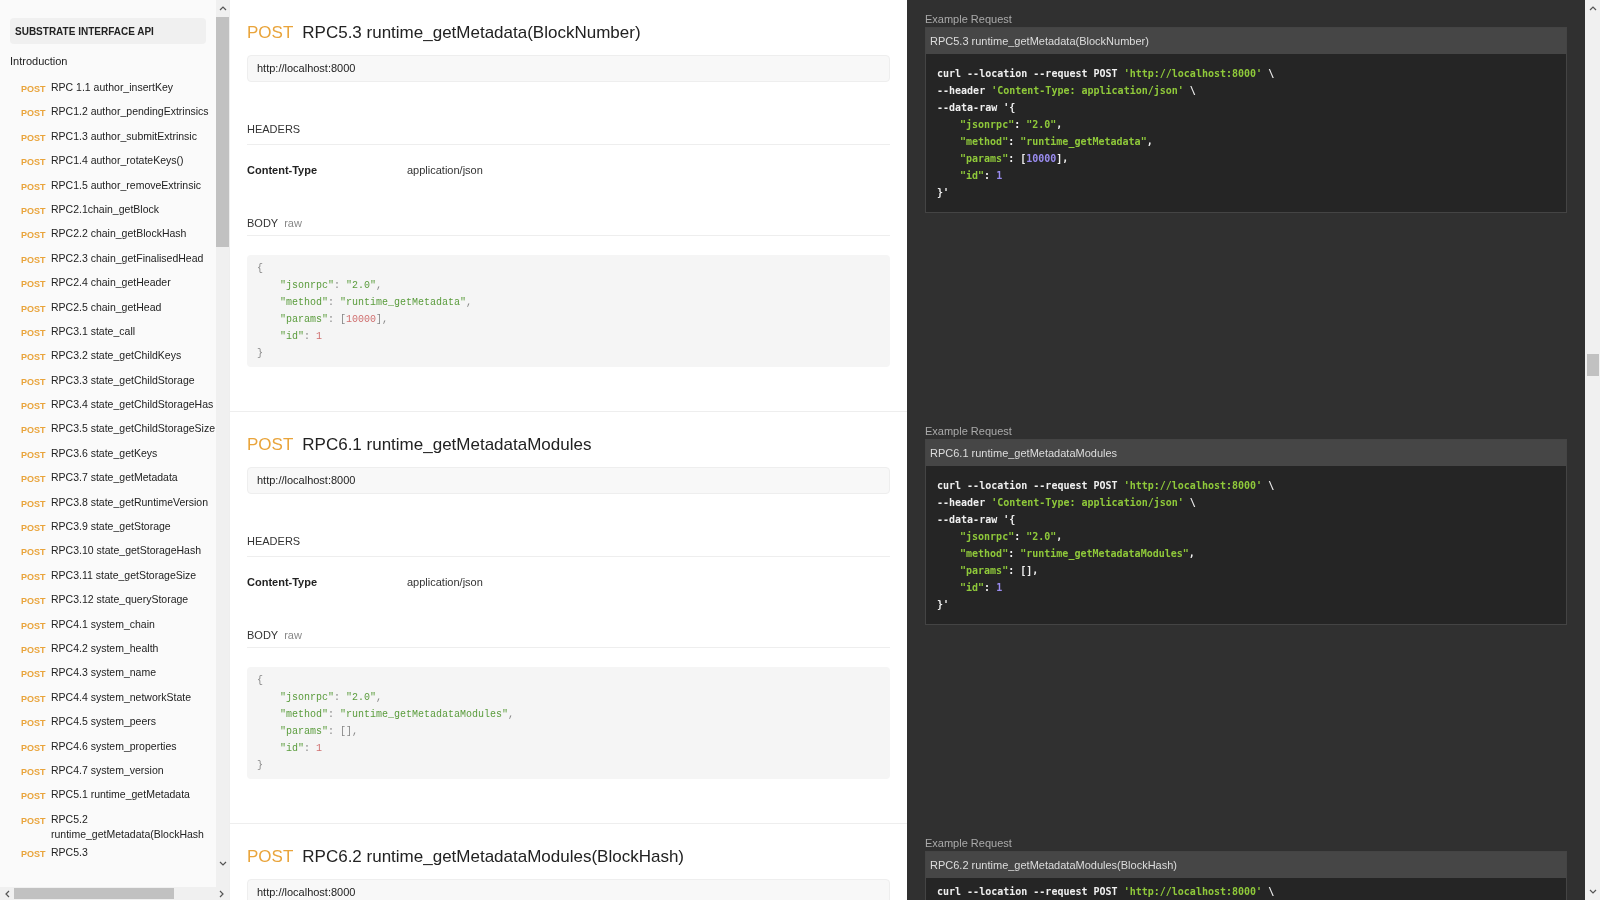 This screenshot has width=1600, height=900. I want to click on sidebar-item: POST RPC2.4 chain_getHeader, so click(113, 284).